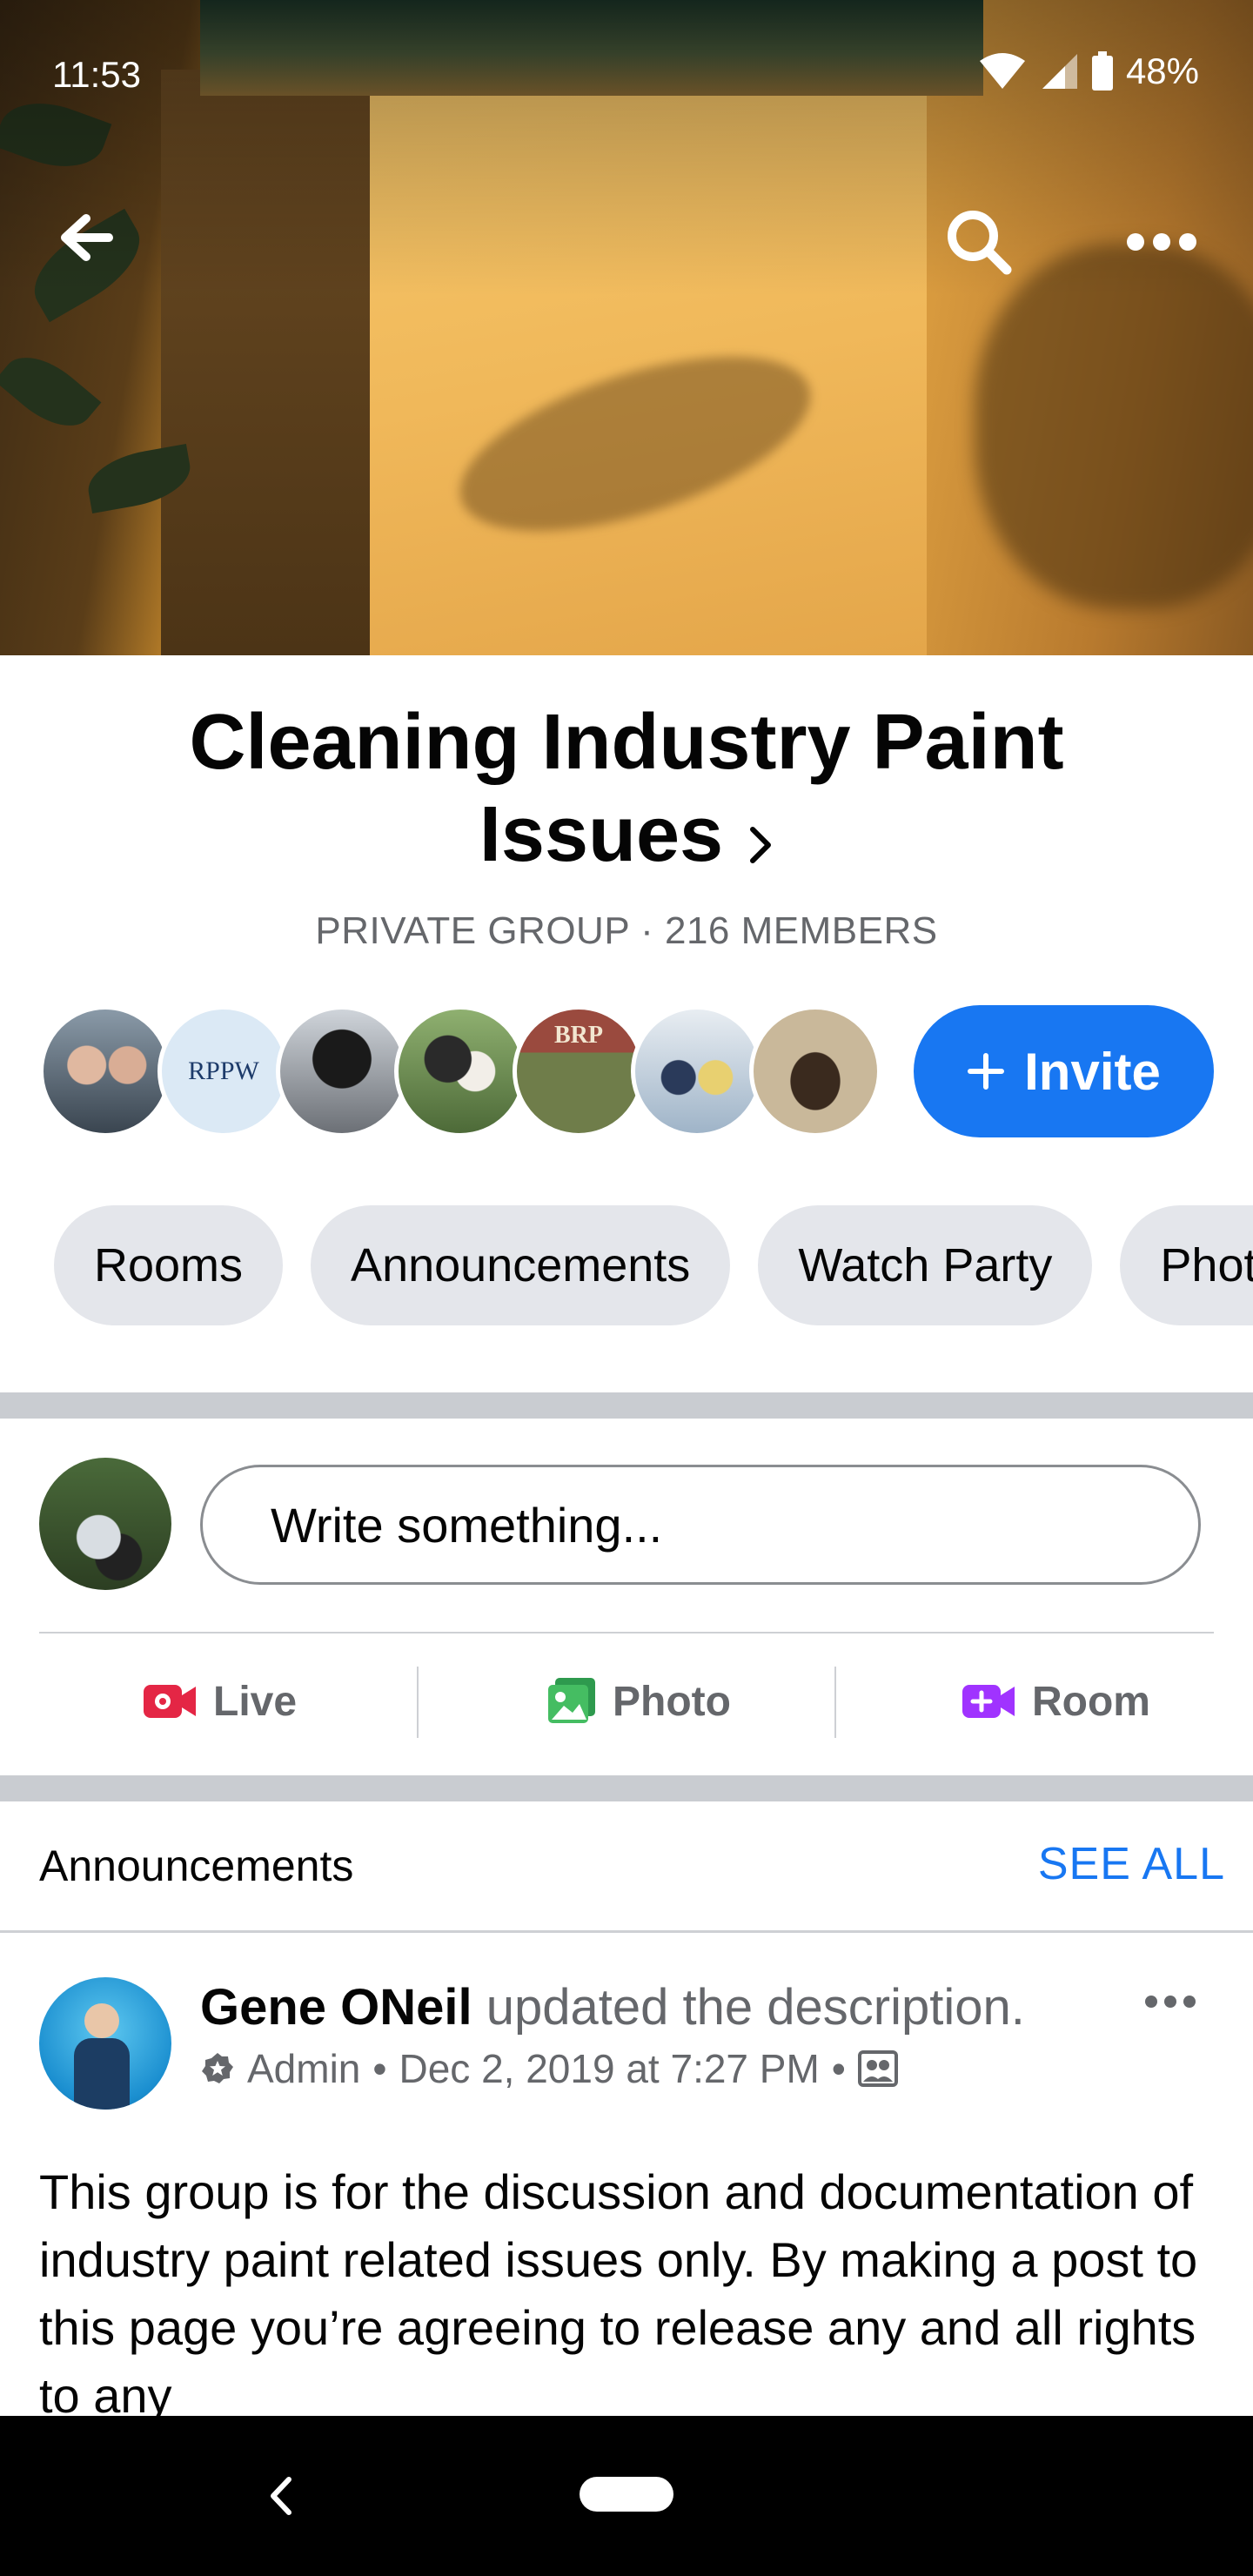  What do you see at coordinates (571, 1701) in the screenshot?
I see `photo-icon` at bounding box center [571, 1701].